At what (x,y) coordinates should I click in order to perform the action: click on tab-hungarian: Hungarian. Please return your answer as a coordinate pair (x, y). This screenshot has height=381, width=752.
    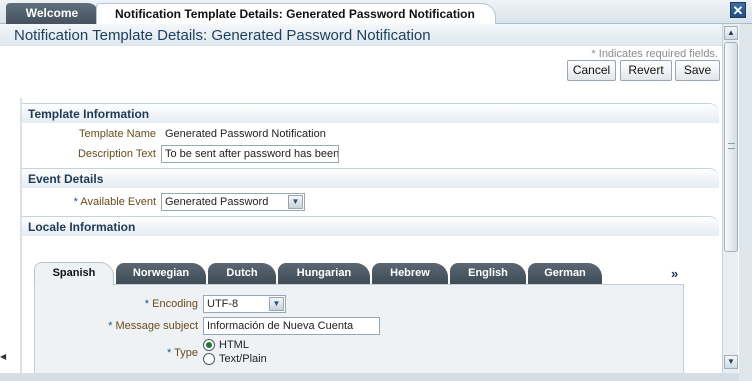
    Looking at the image, I should click on (324, 273).